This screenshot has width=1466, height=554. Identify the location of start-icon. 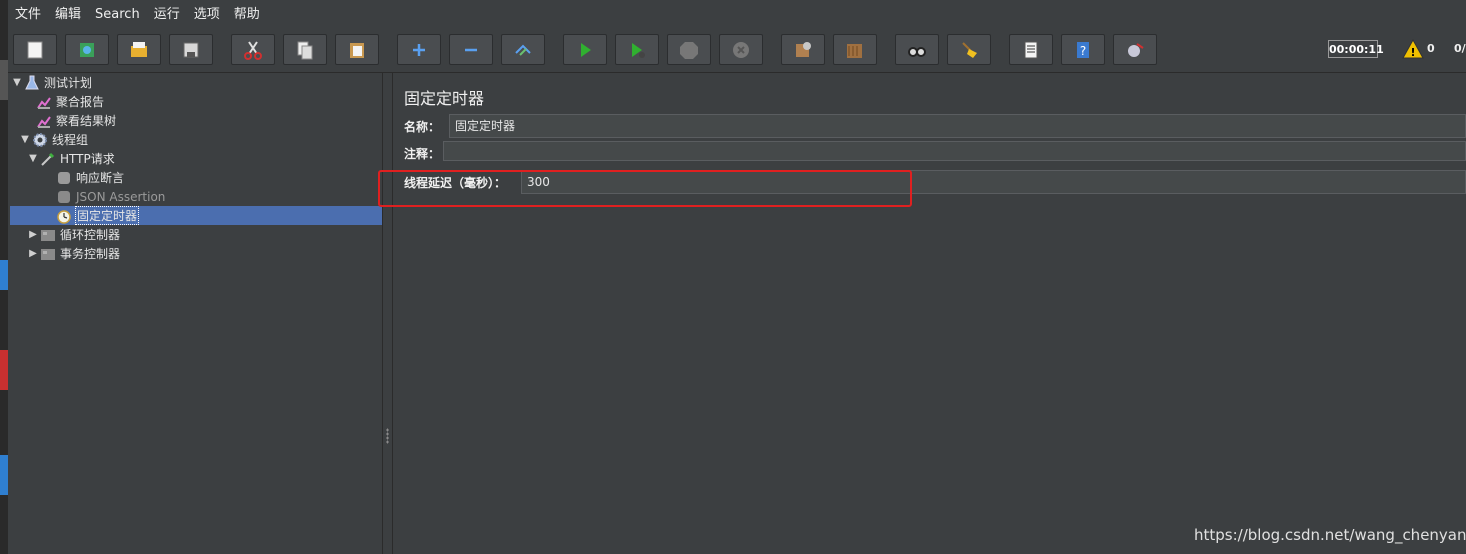
(586, 49).